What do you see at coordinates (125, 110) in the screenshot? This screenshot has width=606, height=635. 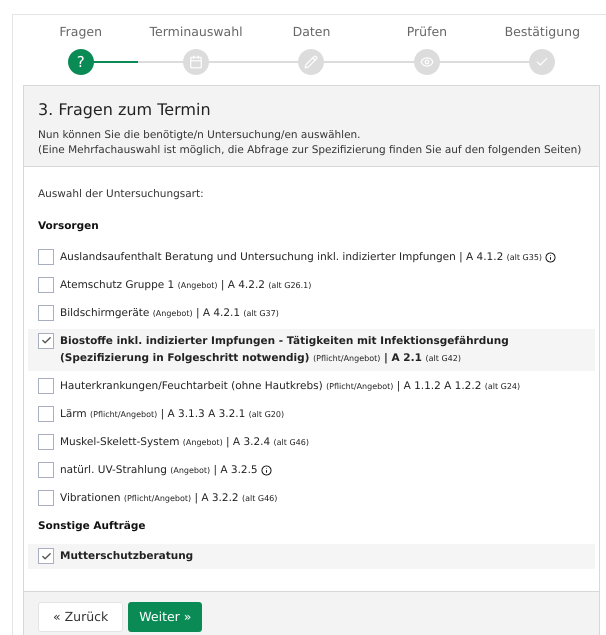 I see `section-title: 3. Fragen zum Termin` at bounding box center [125, 110].